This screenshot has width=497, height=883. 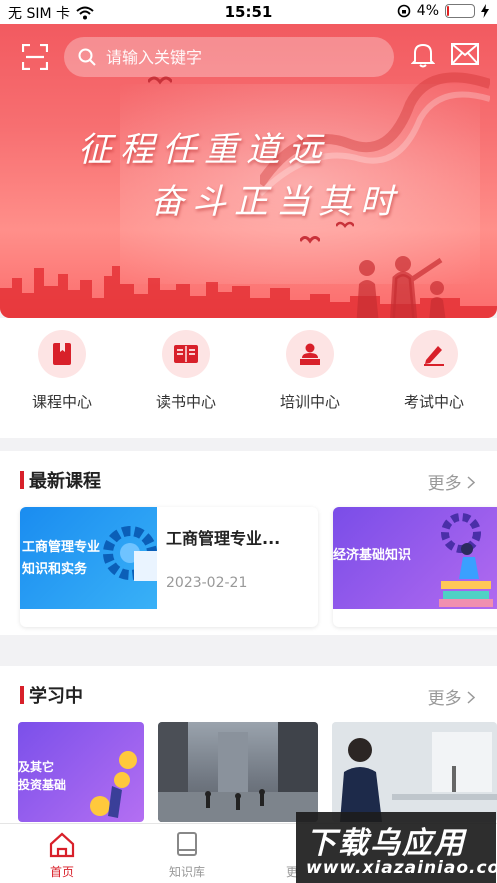 What do you see at coordinates (87, 57) in the screenshot?
I see `search-icon` at bounding box center [87, 57].